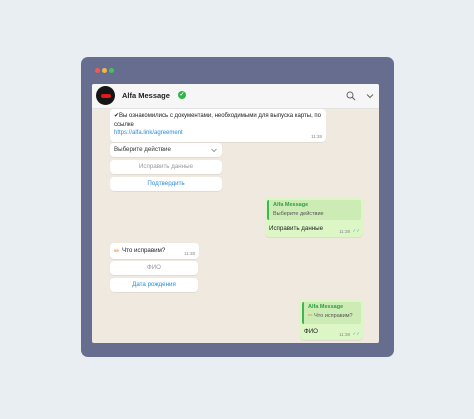  What do you see at coordinates (154, 268) in the screenshot?
I see `fio-button: ФИО` at bounding box center [154, 268].